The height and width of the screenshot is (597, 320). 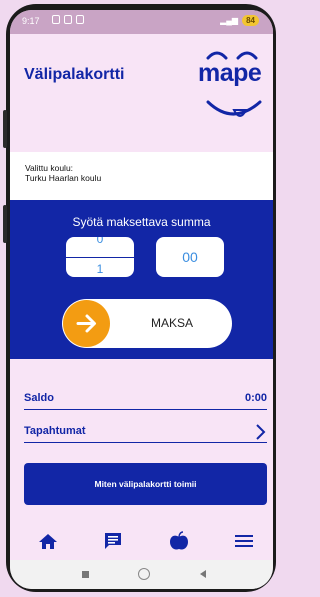 I want to click on logo-text: mape, so click(x=230, y=73).